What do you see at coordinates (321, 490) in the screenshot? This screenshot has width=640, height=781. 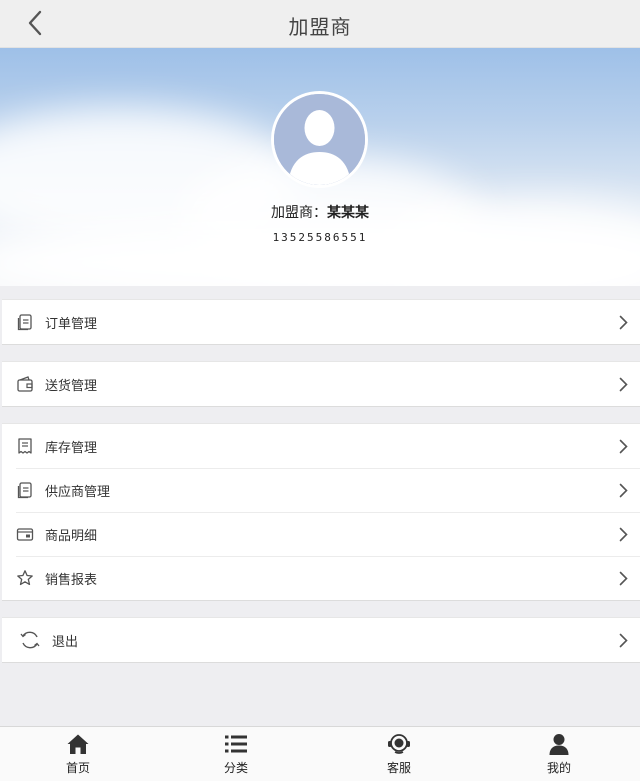 I see `menu-item-supplier-management: 供应商管理` at bounding box center [321, 490].